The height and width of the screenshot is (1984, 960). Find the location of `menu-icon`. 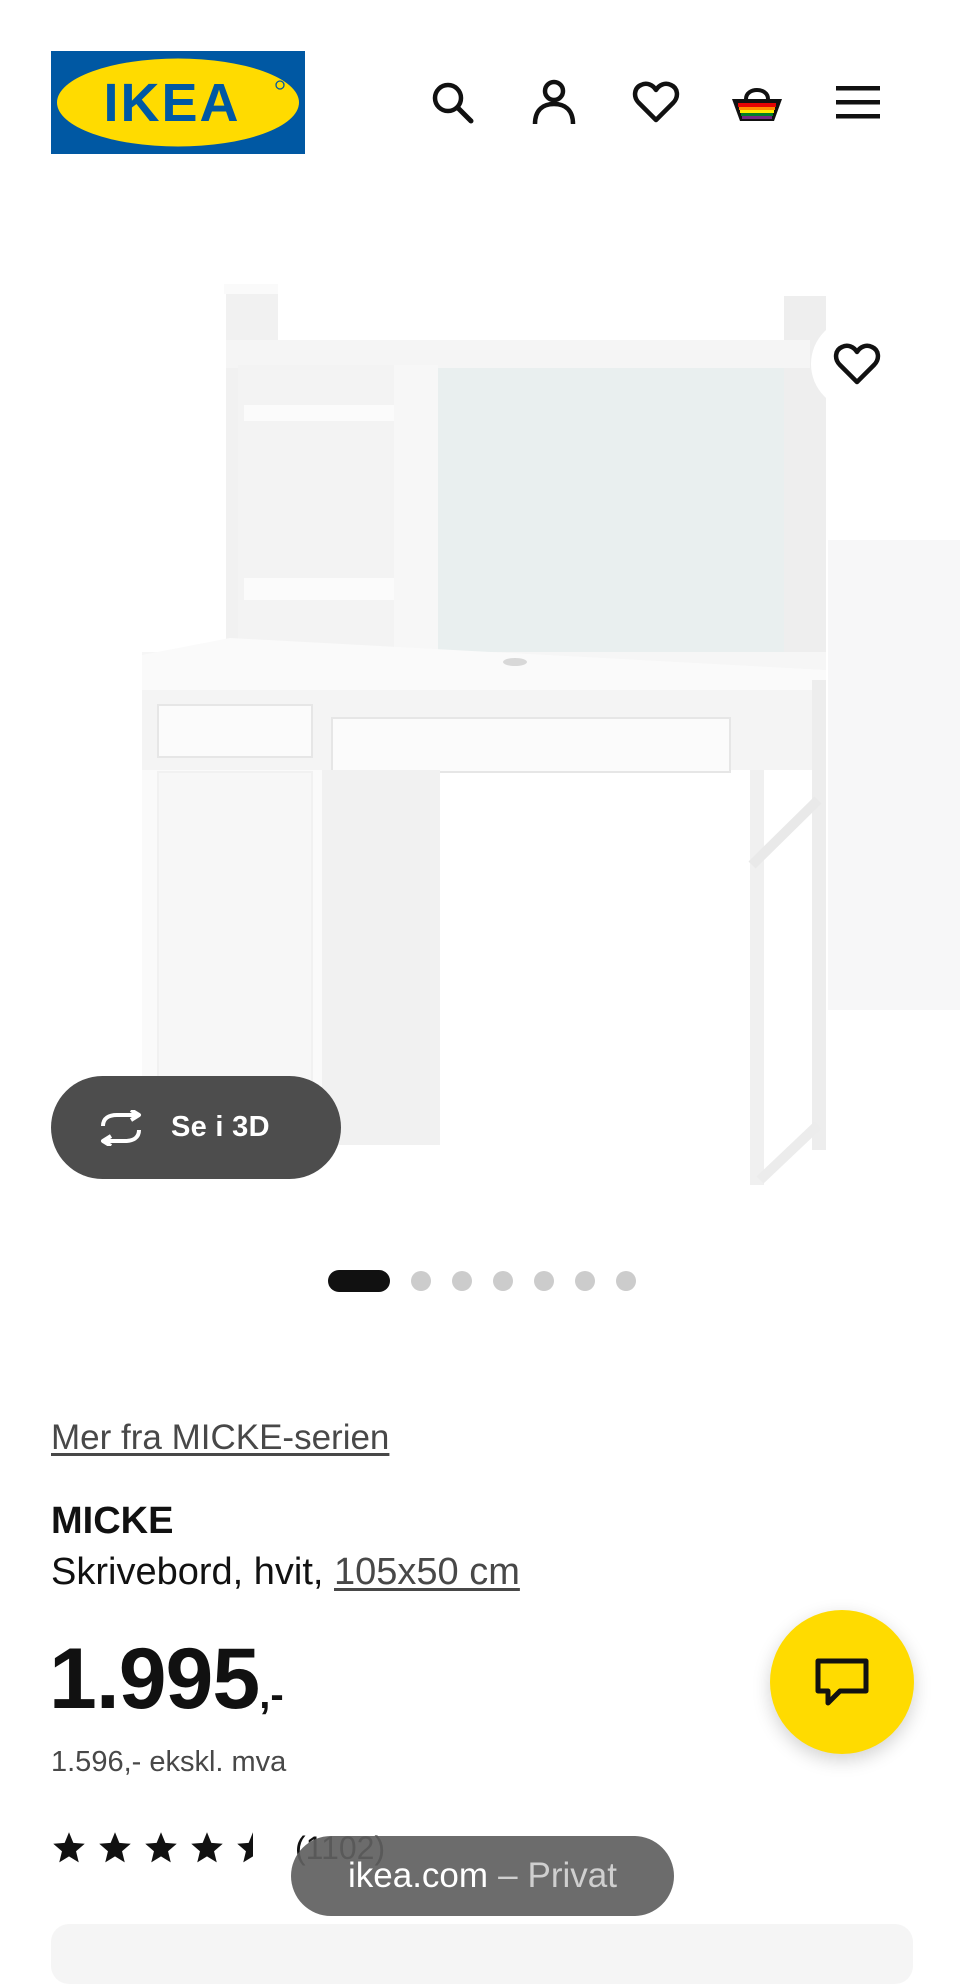

menu-icon is located at coordinates (858, 102).